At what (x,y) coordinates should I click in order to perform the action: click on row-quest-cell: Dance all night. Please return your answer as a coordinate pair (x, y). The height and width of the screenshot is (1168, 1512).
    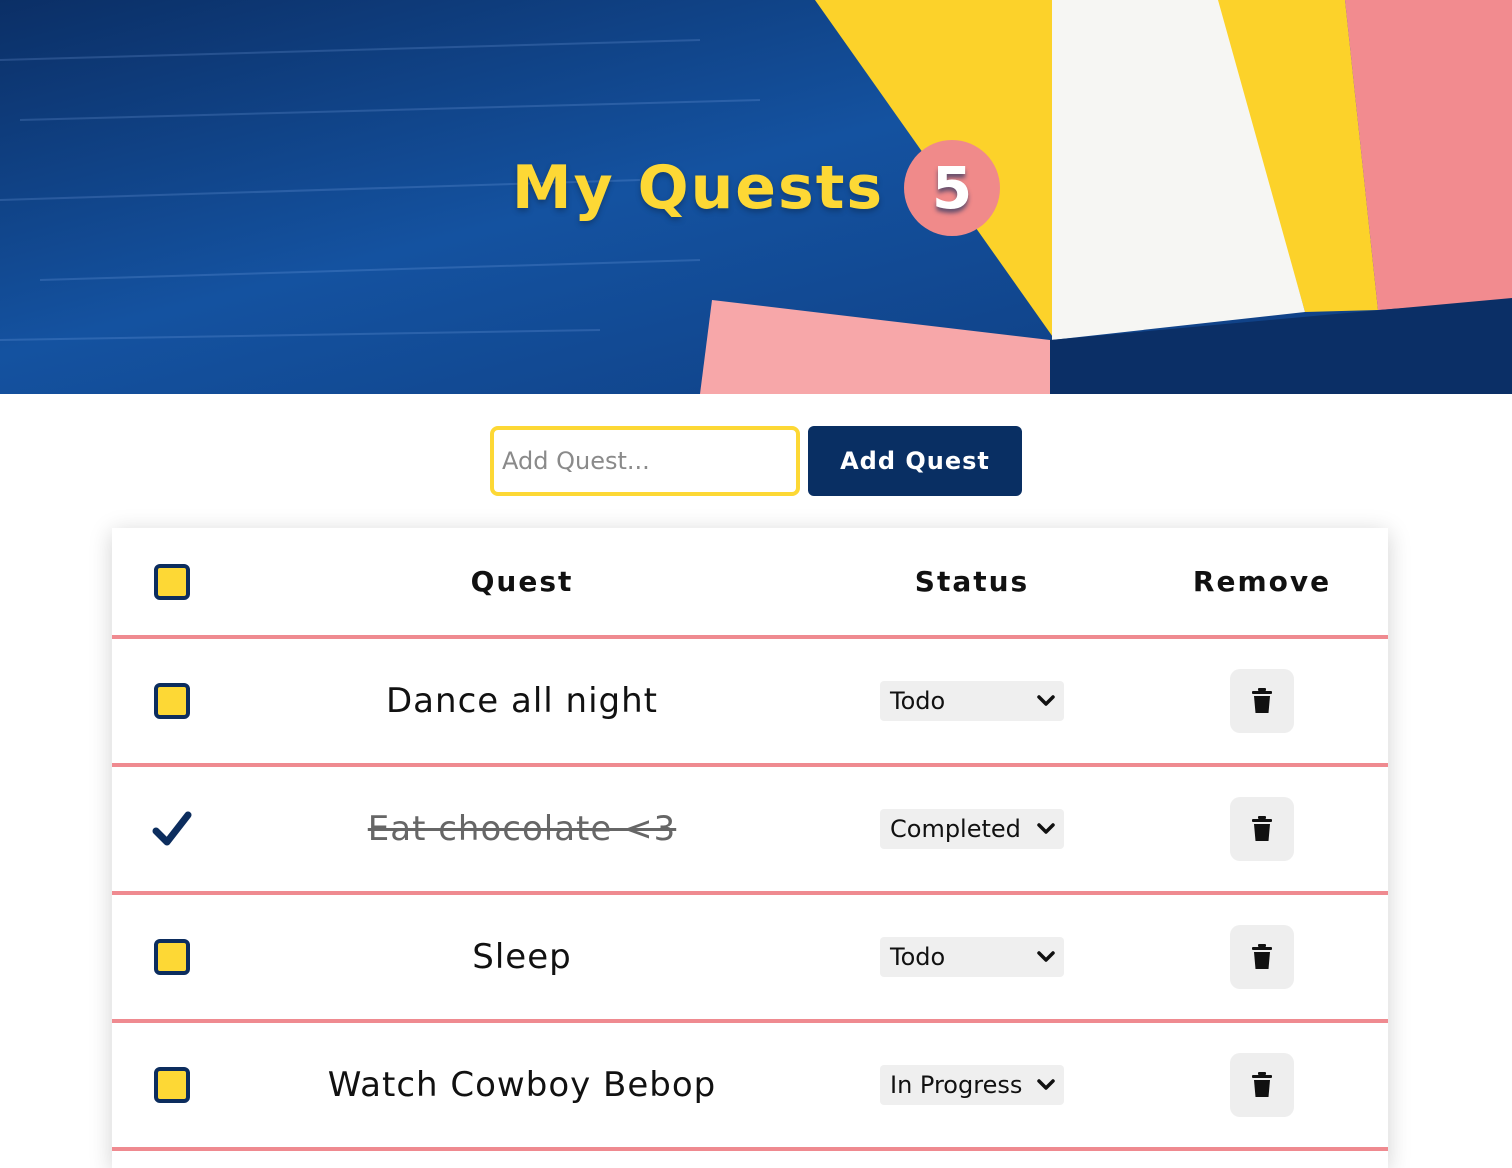
    Looking at the image, I should click on (522, 701).